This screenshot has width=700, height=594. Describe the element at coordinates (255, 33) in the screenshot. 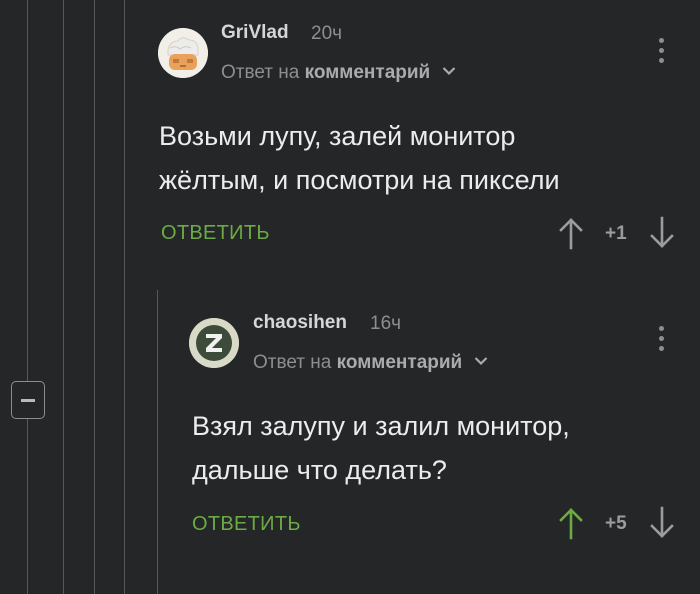

I see `username: GriVlad` at that location.